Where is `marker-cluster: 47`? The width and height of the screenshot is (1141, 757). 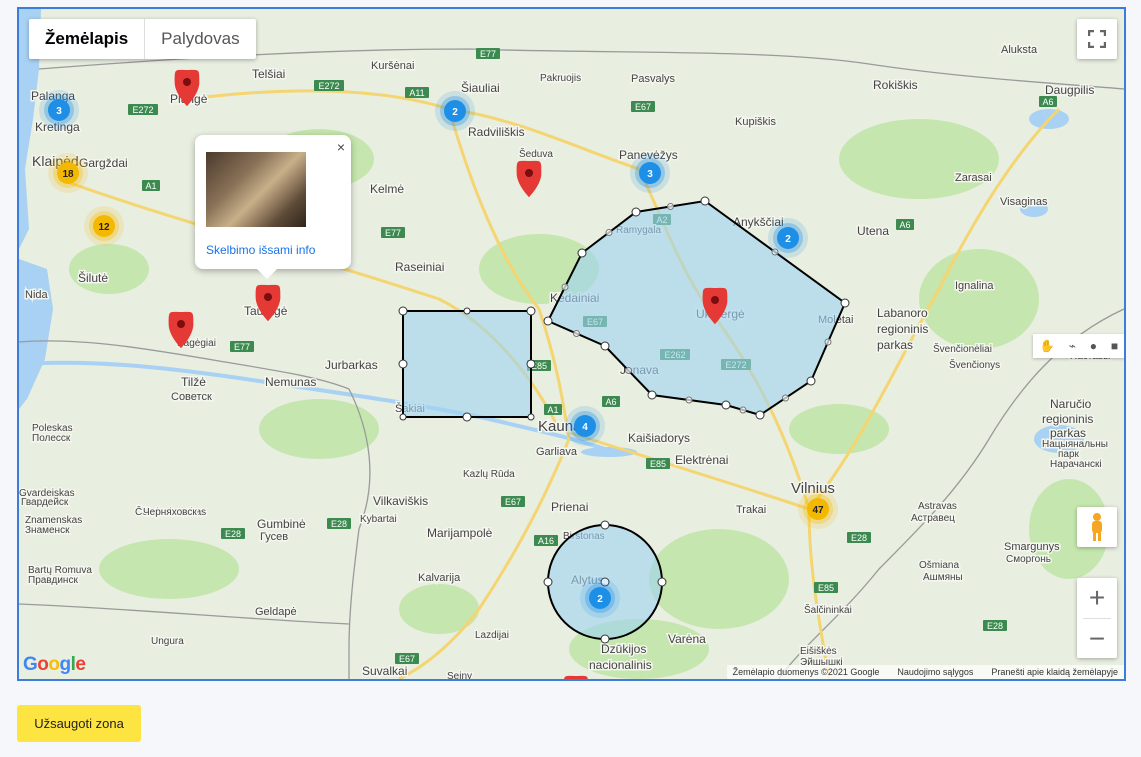
marker-cluster: 47 is located at coordinates (818, 509).